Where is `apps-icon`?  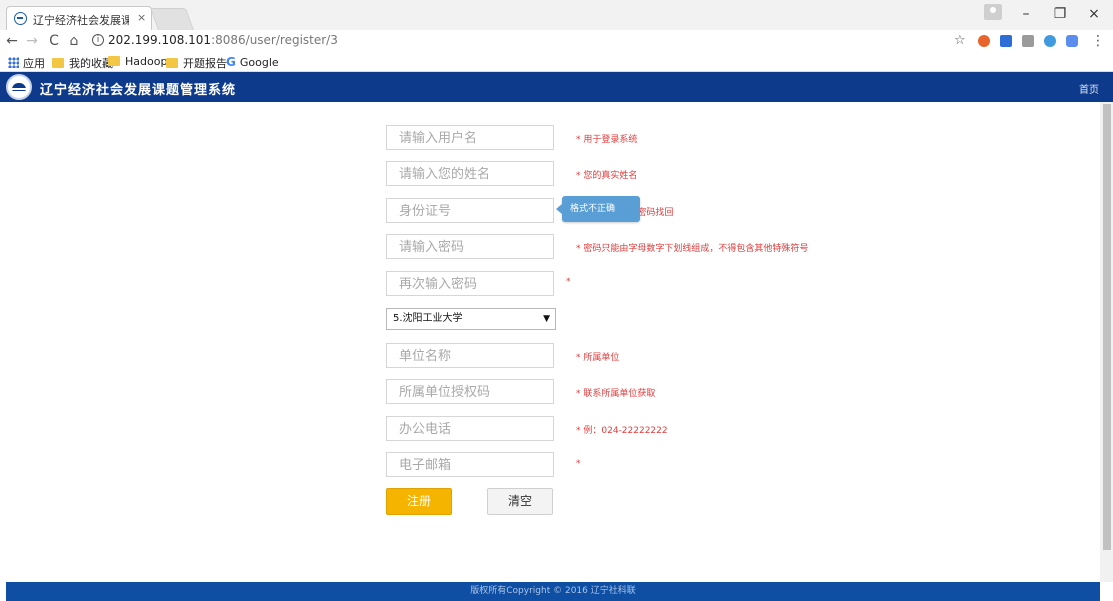
apps-icon is located at coordinates (13, 62).